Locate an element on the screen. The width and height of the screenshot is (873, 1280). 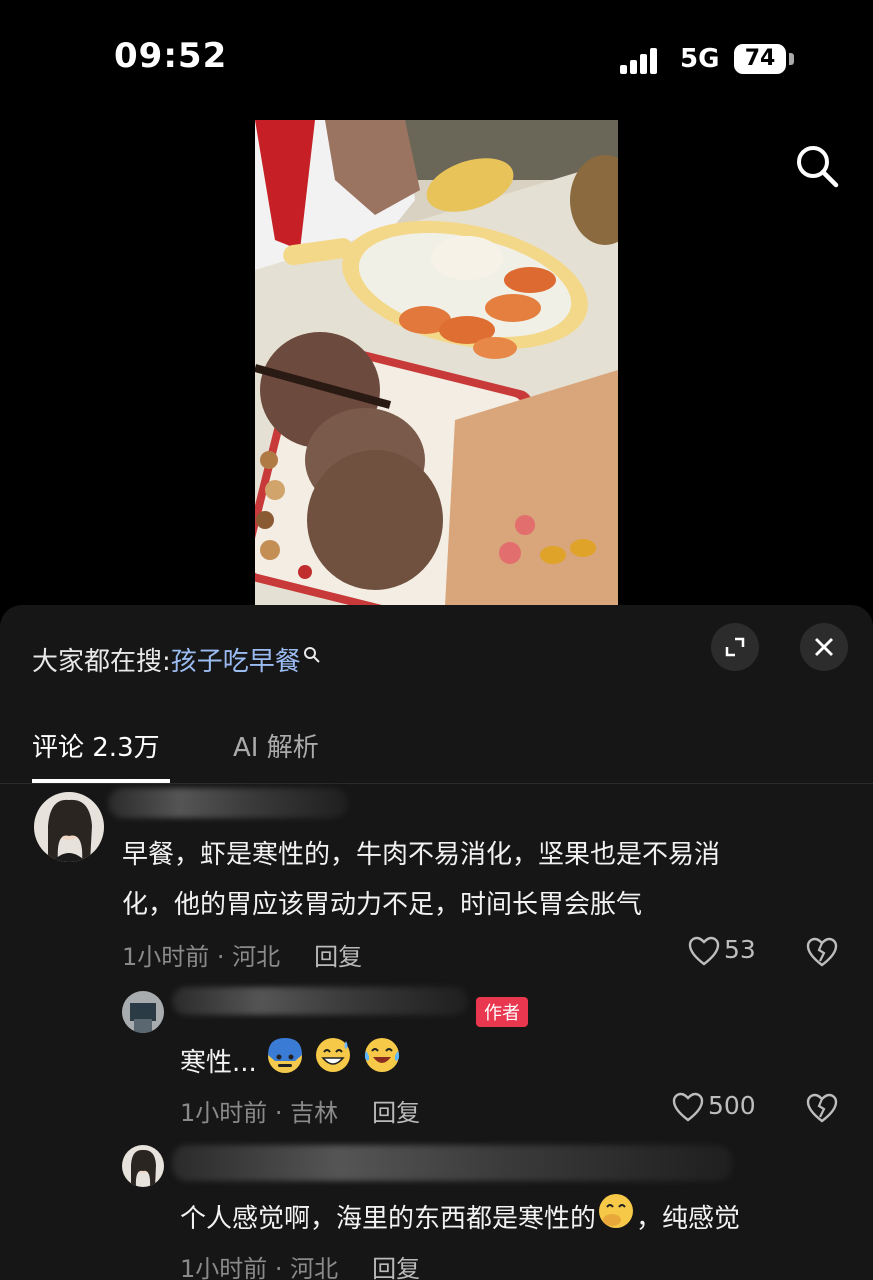
search-icon is located at coordinates (817, 166).